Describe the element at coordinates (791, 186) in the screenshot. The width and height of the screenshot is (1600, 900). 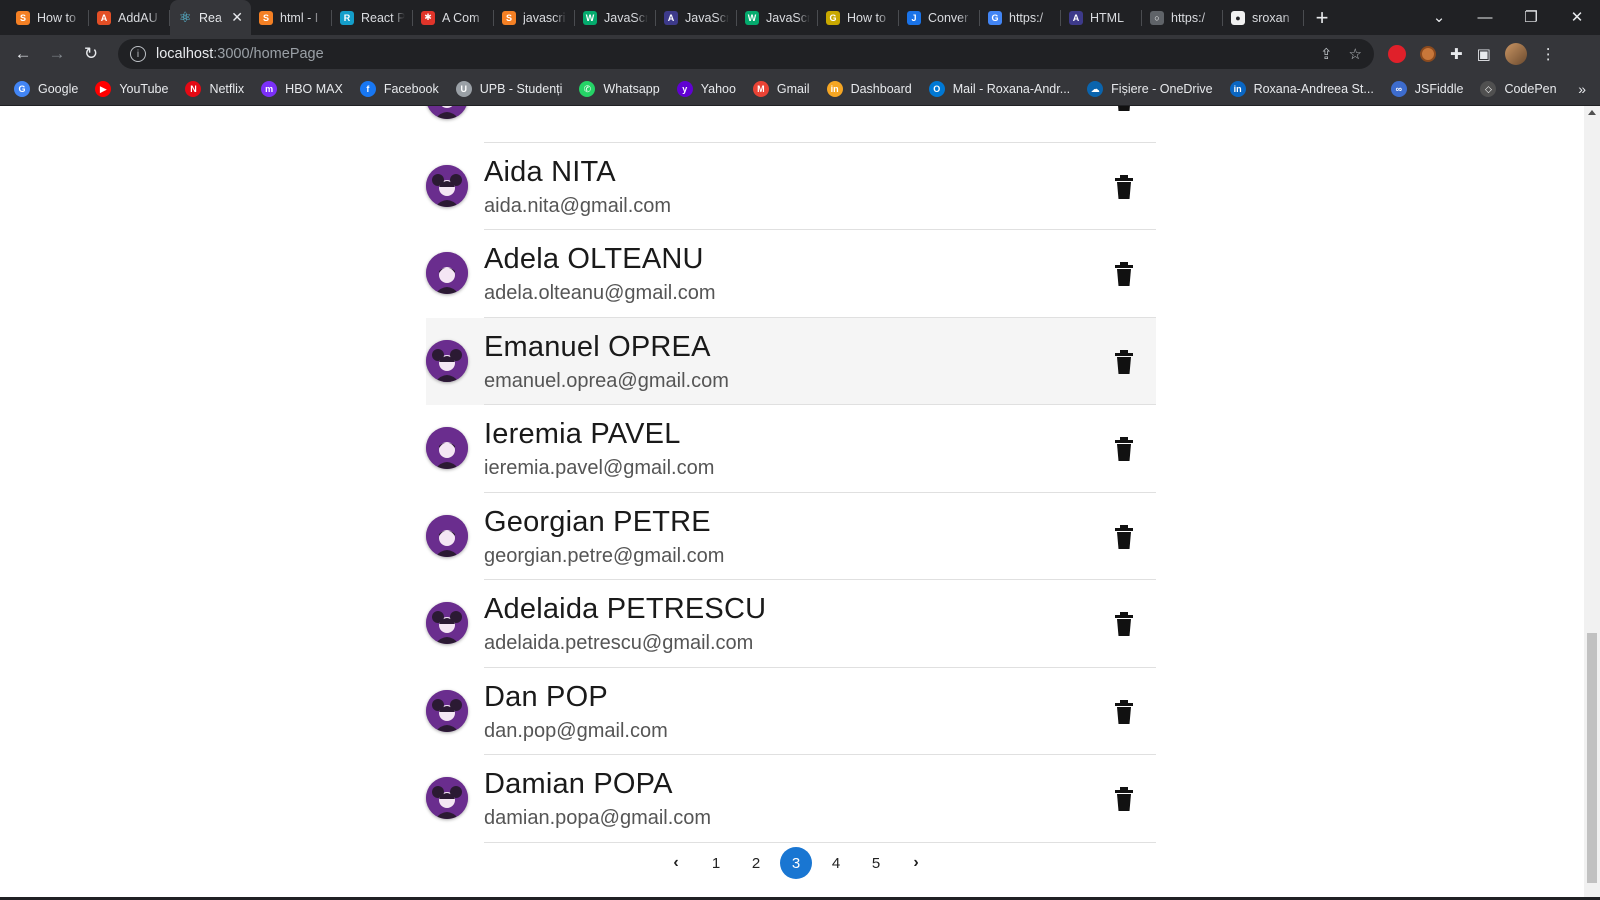
I see `list-item: Aida NITA aida.nita@gmail.com` at that location.